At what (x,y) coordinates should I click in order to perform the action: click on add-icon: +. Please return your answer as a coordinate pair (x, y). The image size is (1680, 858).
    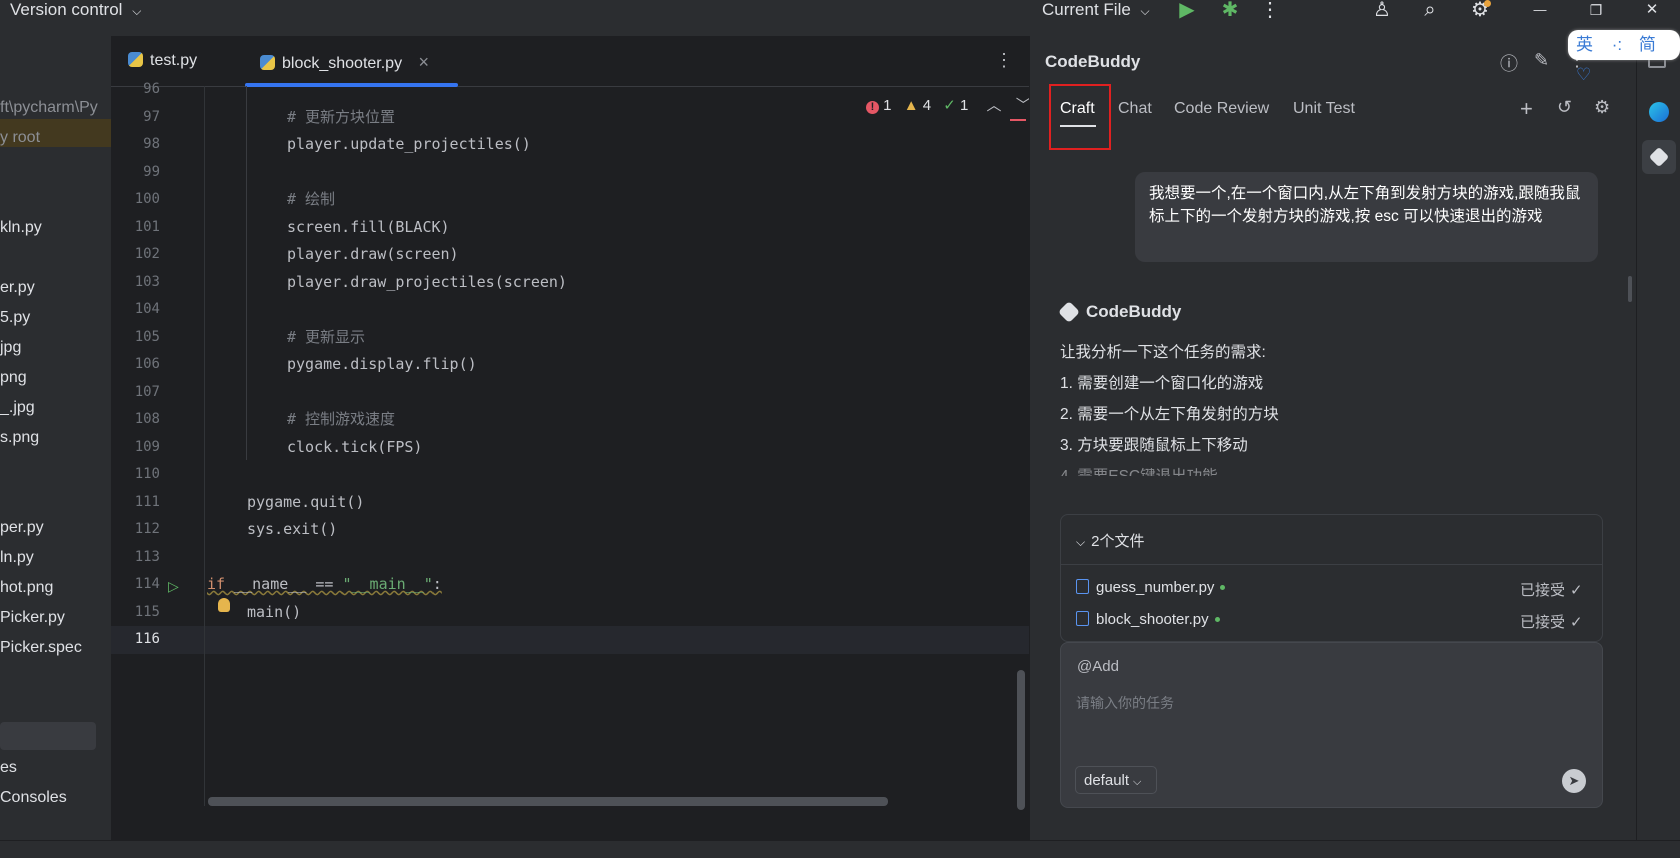
    Looking at the image, I should click on (1526, 109).